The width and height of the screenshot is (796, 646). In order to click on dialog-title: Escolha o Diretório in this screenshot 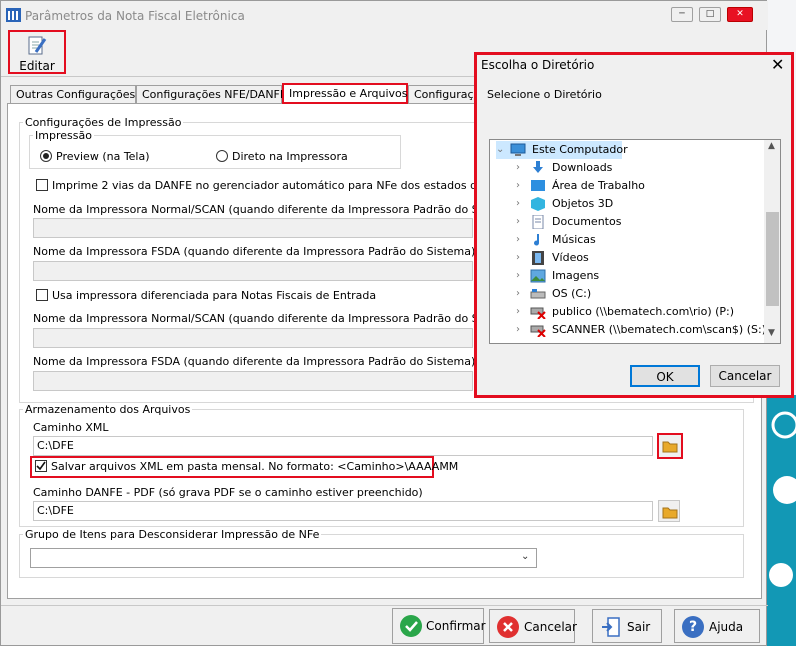, I will do `click(538, 65)`.